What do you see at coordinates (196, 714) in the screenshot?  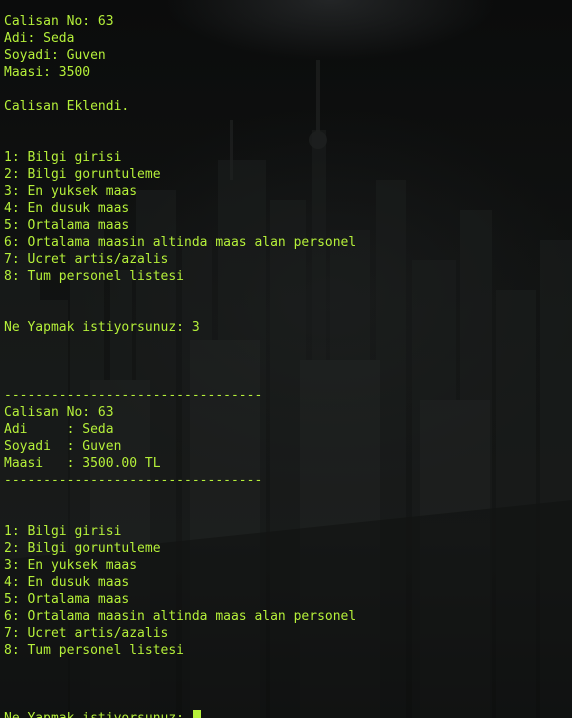 I see `text-cursor` at bounding box center [196, 714].